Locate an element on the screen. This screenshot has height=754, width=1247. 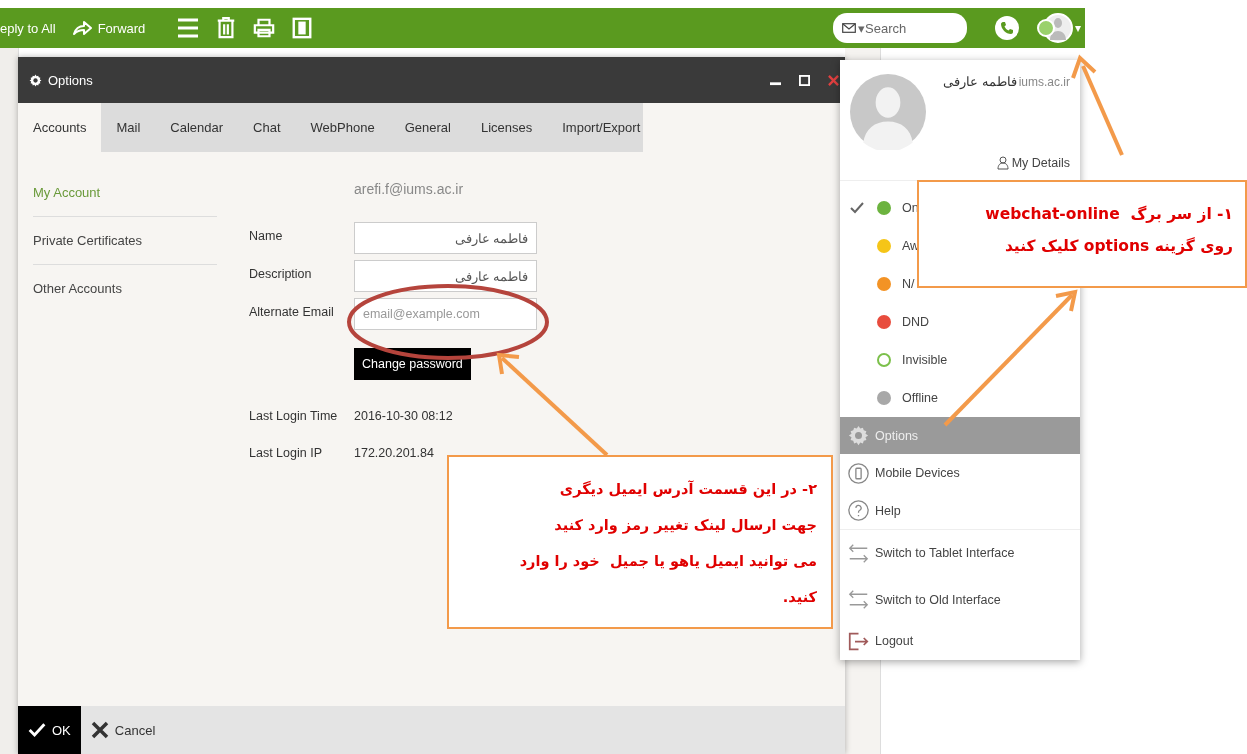
panel-icon is located at coordinates (302, 28).